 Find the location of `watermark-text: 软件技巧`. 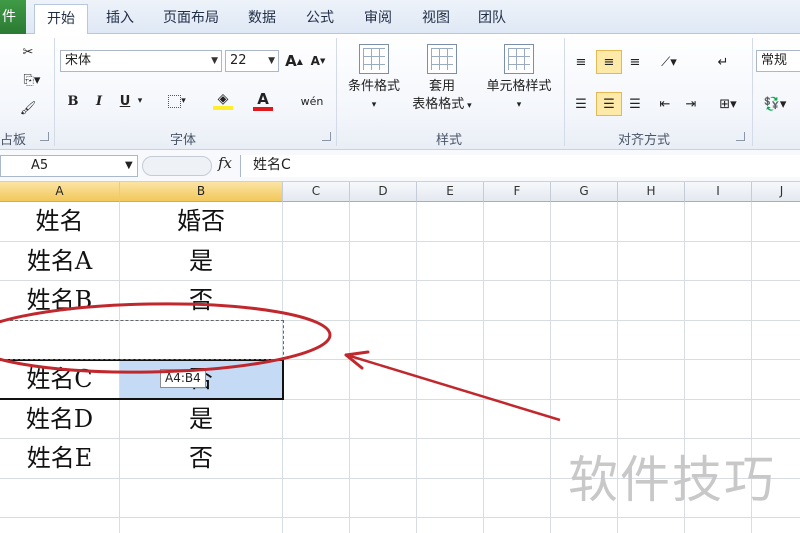

watermark-text: 软件技巧 is located at coordinates (672, 480).